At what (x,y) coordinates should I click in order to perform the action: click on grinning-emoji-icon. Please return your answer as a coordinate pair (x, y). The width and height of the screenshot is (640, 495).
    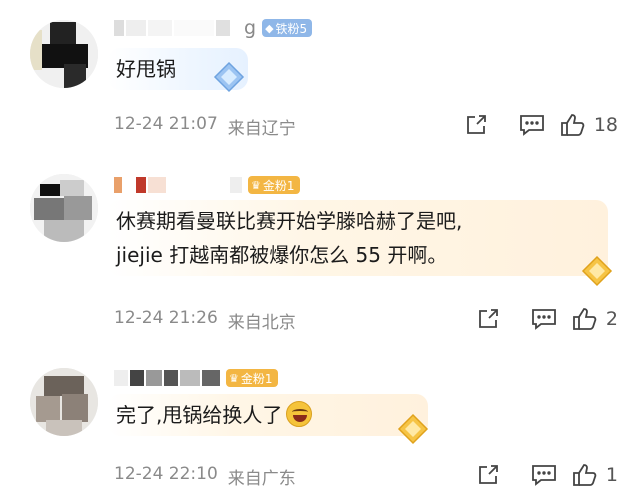
    Looking at the image, I should click on (299, 414).